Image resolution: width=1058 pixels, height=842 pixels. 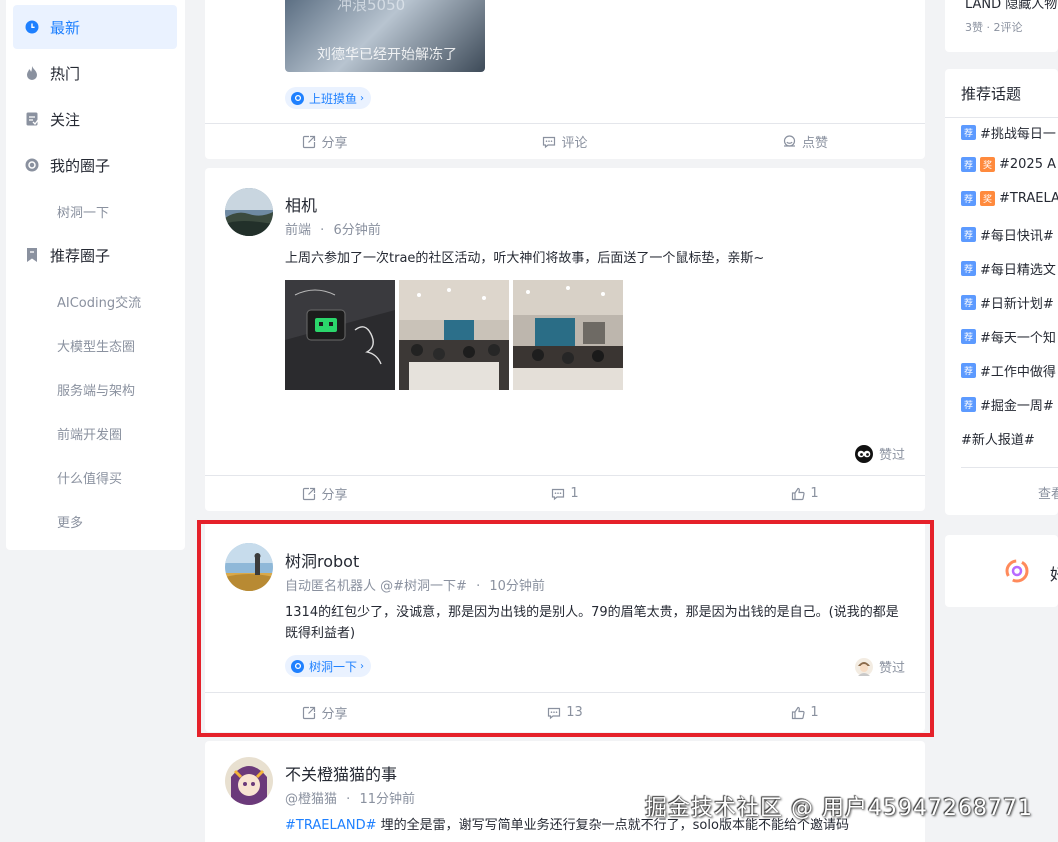 I want to click on author-meta: 自动匿名机器人 @#树洞一下#, so click(x=376, y=586).